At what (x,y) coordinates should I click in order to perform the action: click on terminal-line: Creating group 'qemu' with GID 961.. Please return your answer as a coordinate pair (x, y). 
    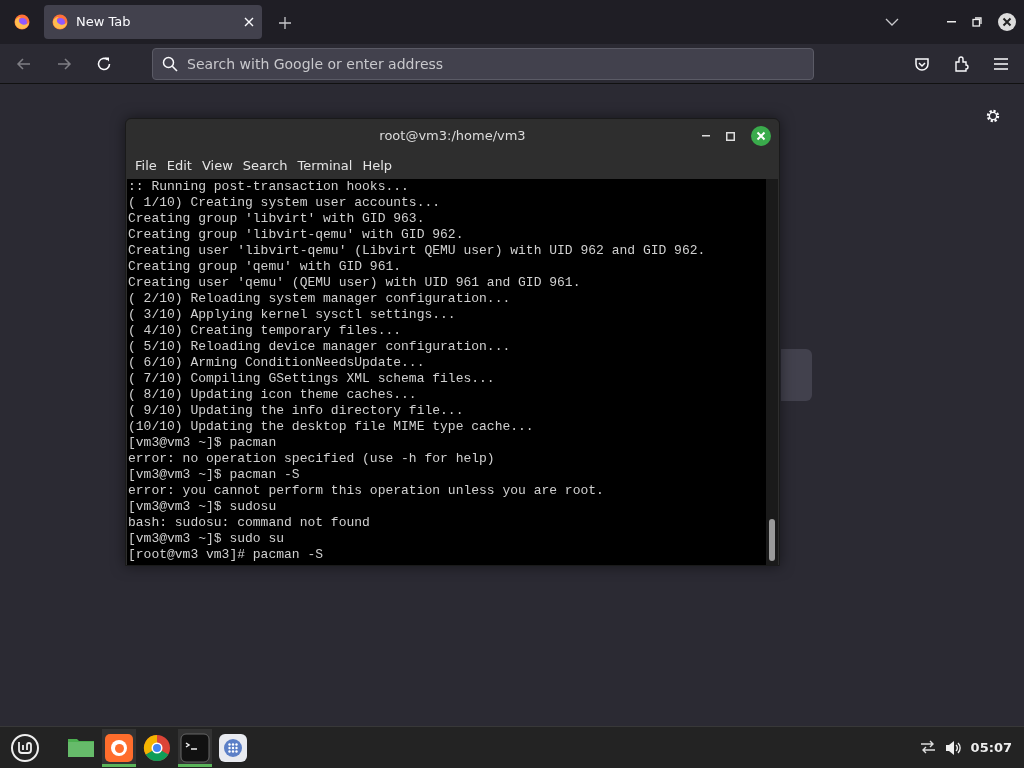
    Looking at the image, I should click on (265, 267).